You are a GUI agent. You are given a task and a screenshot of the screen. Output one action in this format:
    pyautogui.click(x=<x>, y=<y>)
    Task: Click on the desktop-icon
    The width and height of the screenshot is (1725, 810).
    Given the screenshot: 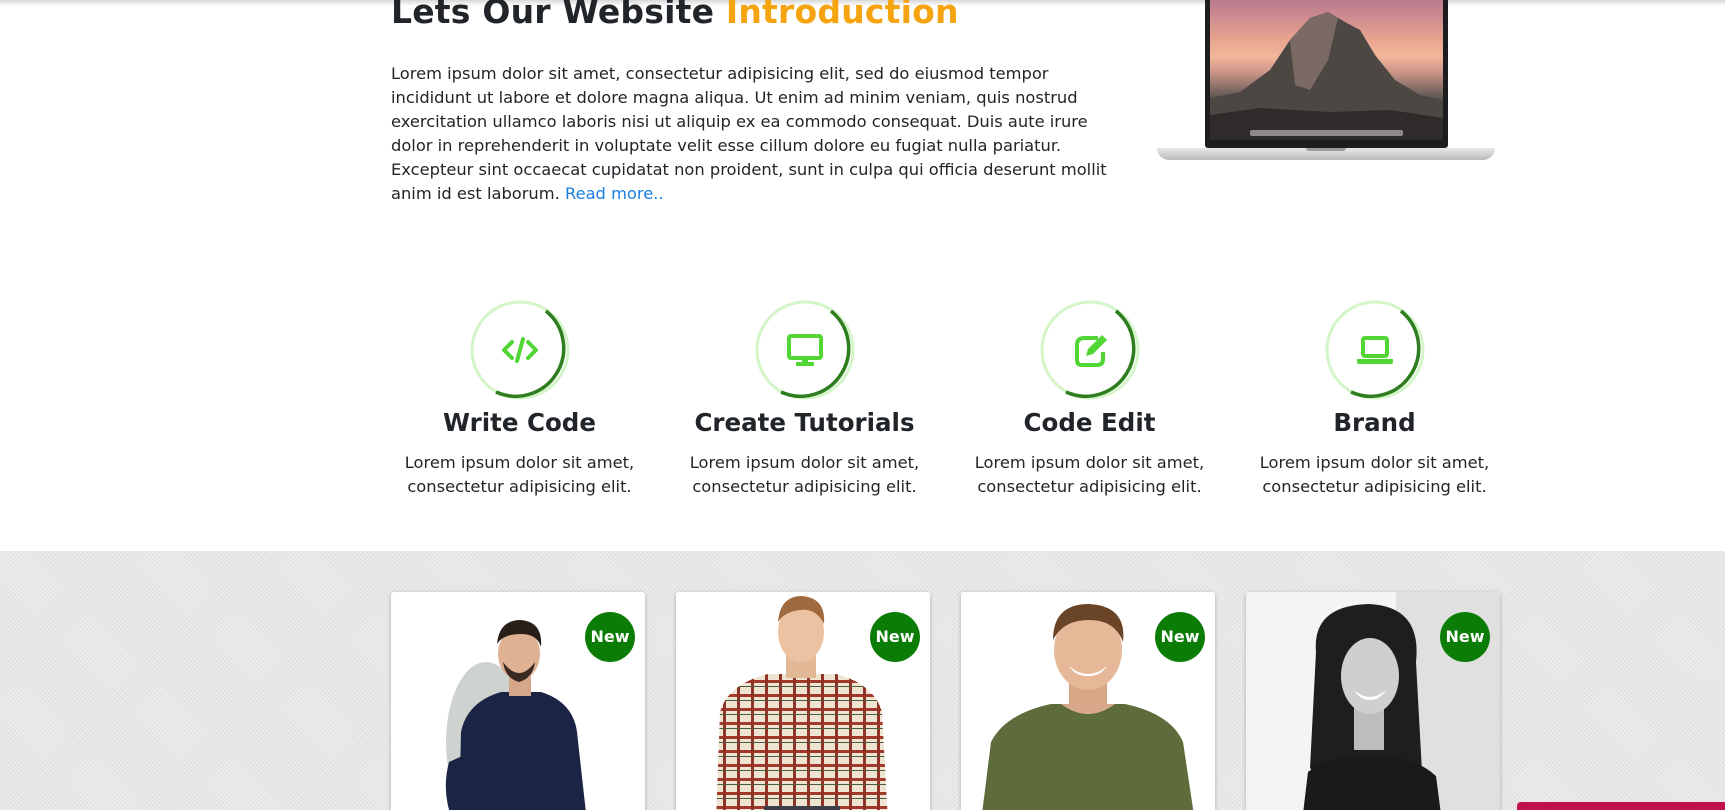 What is the action you would take?
    pyautogui.click(x=804, y=350)
    